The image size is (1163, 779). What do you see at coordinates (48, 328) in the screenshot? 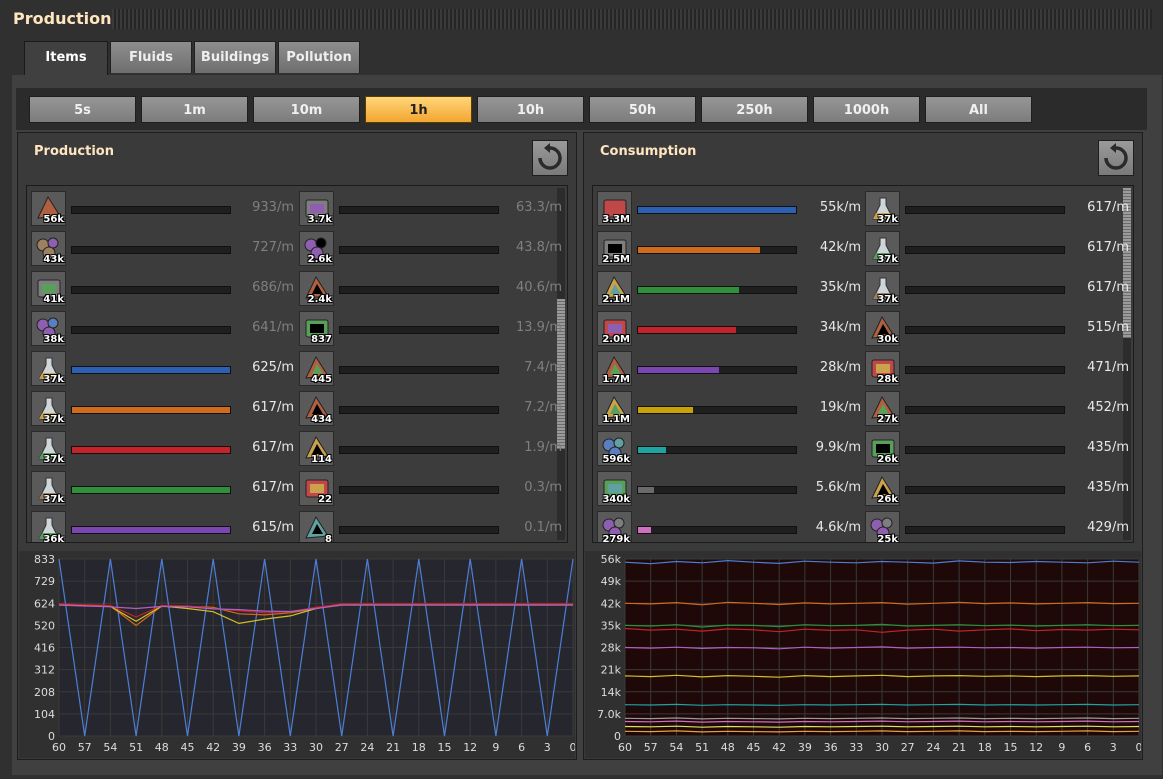
I see `item-icon: 38k` at bounding box center [48, 328].